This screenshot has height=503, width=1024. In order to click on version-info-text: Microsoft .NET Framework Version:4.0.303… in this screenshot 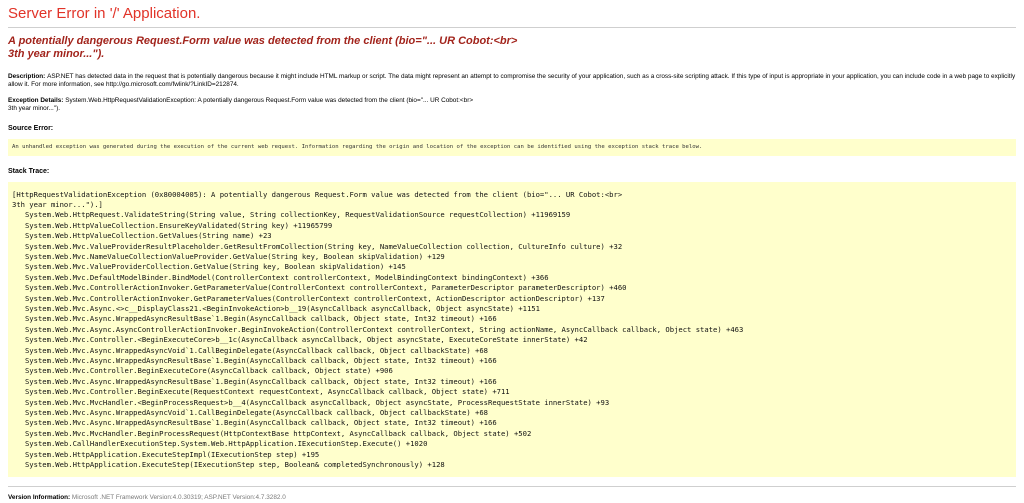, I will do `click(178, 498)`.